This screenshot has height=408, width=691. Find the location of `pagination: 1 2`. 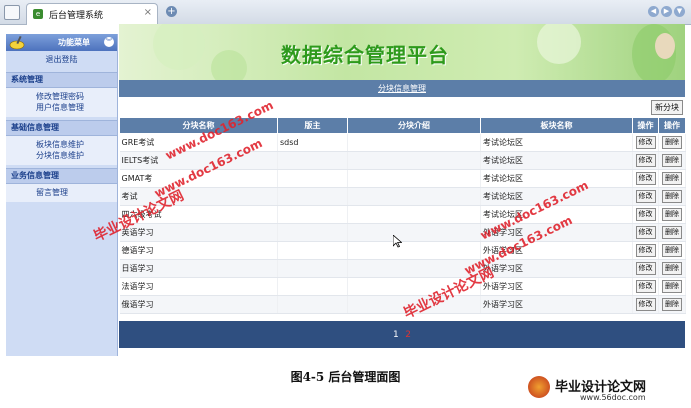

pagination: 1 2 is located at coordinates (402, 334).